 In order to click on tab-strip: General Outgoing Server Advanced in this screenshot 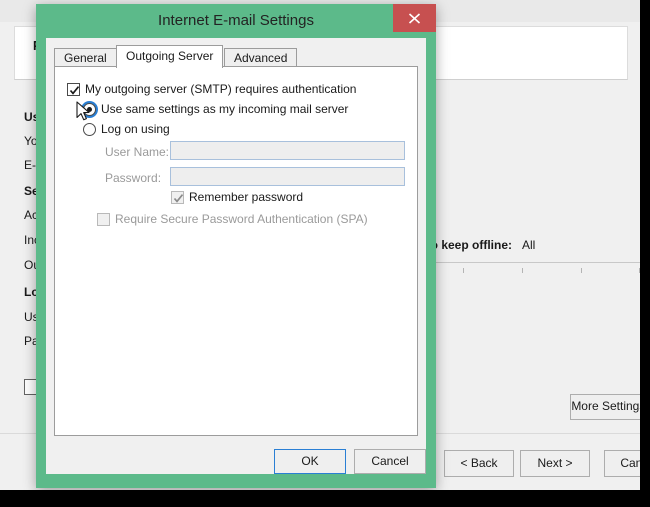, I will do `click(236, 56)`.